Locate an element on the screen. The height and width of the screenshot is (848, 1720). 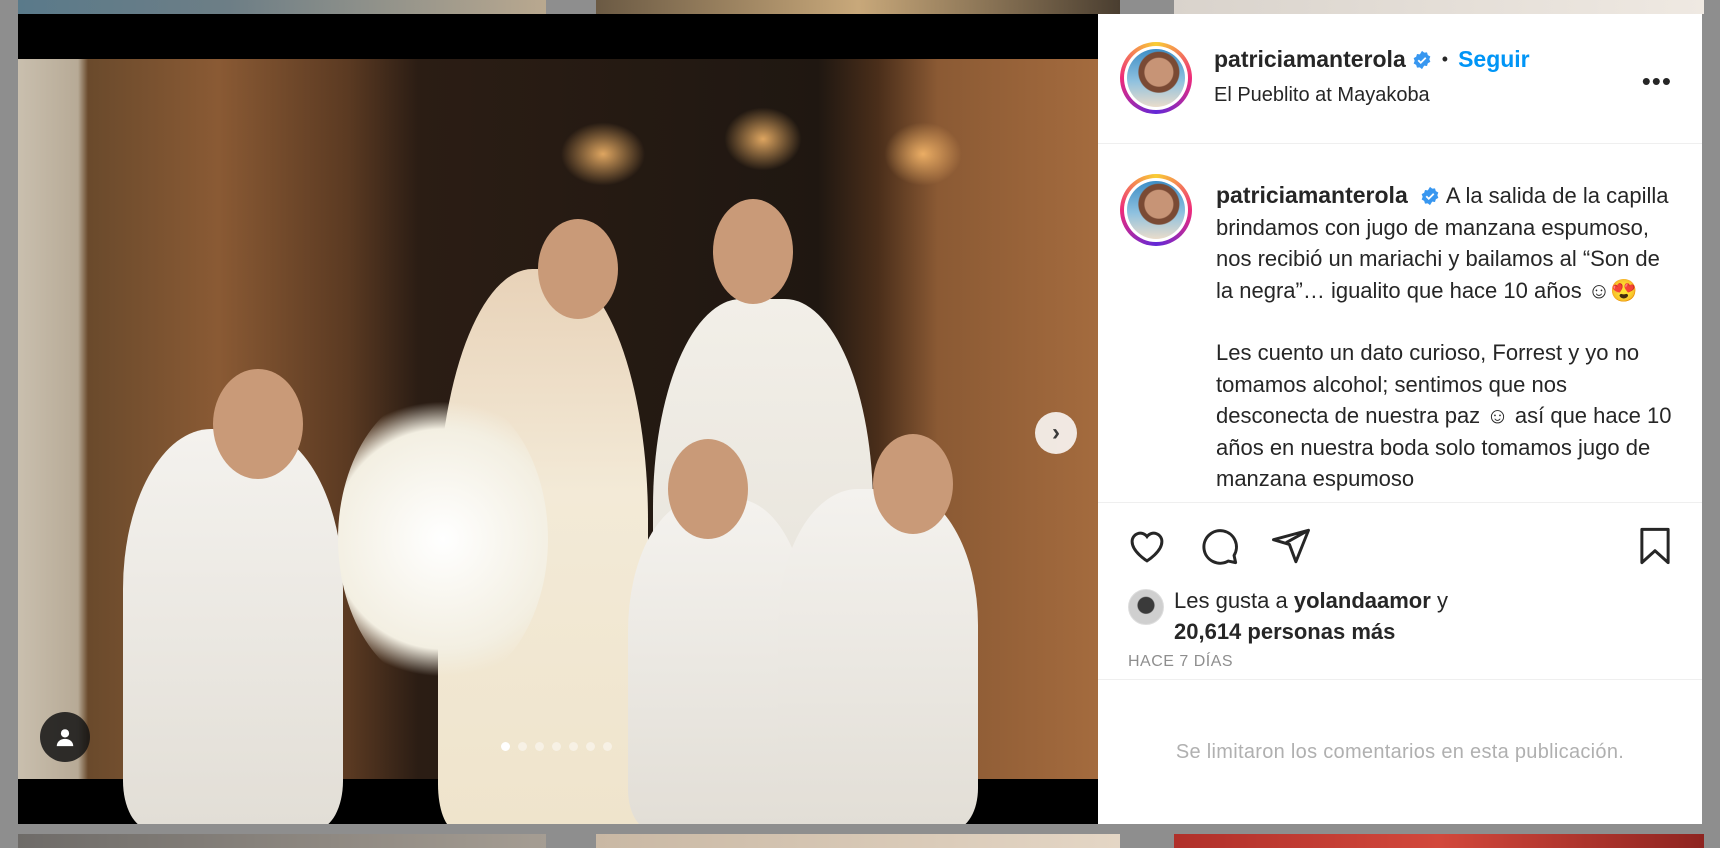
liker-avatar is located at coordinates (1146, 607).